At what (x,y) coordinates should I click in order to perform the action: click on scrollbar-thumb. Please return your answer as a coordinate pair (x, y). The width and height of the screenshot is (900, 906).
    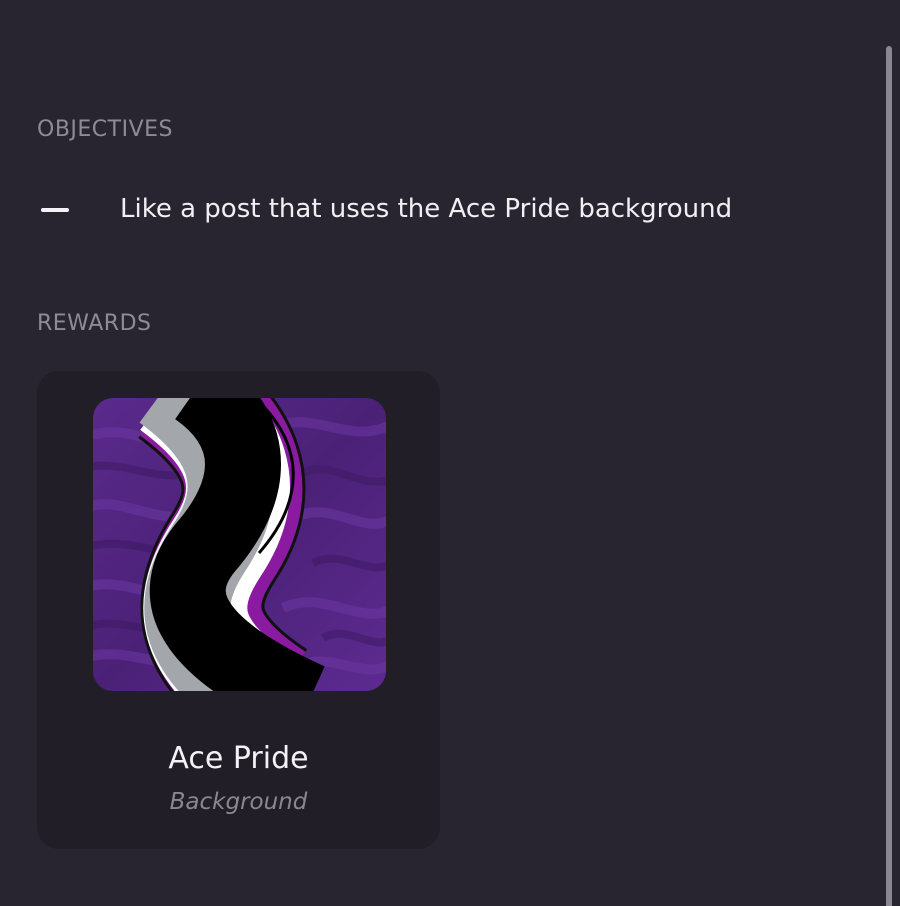
    Looking at the image, I should click on (889, 476).